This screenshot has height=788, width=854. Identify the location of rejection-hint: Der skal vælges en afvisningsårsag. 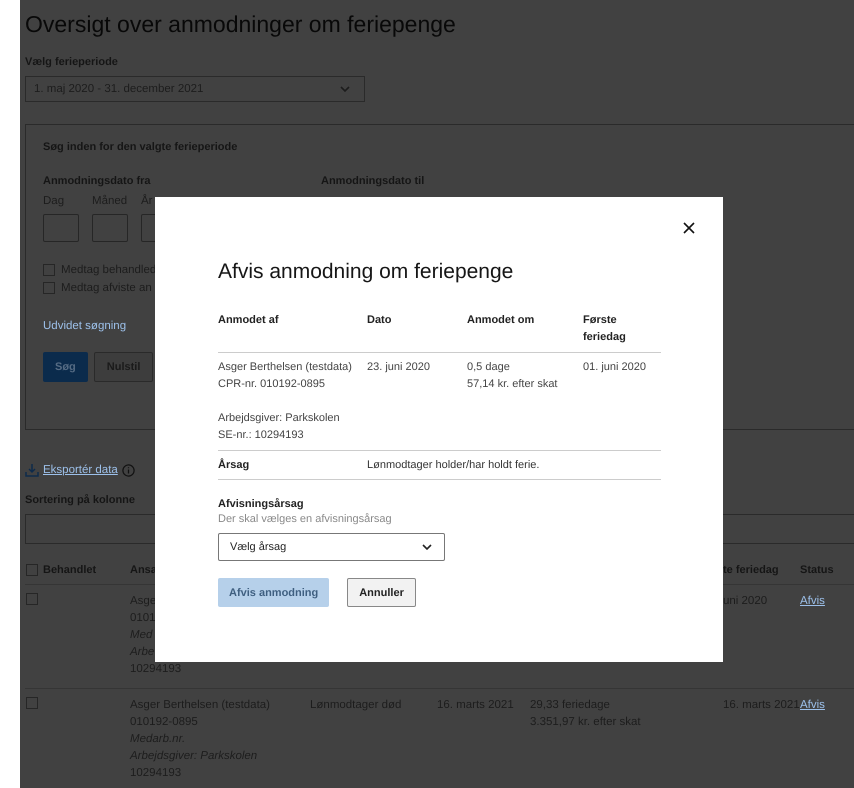
(305, 519).